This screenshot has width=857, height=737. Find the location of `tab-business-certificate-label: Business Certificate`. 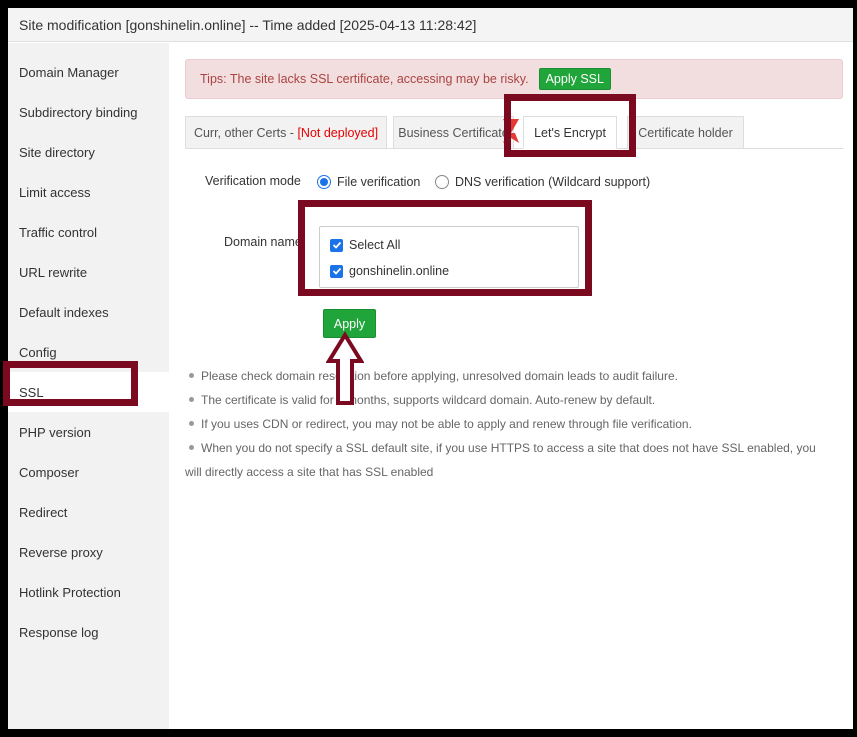

tab-business-certificate-label: Business Certificate is located at coordinates (453, 132).